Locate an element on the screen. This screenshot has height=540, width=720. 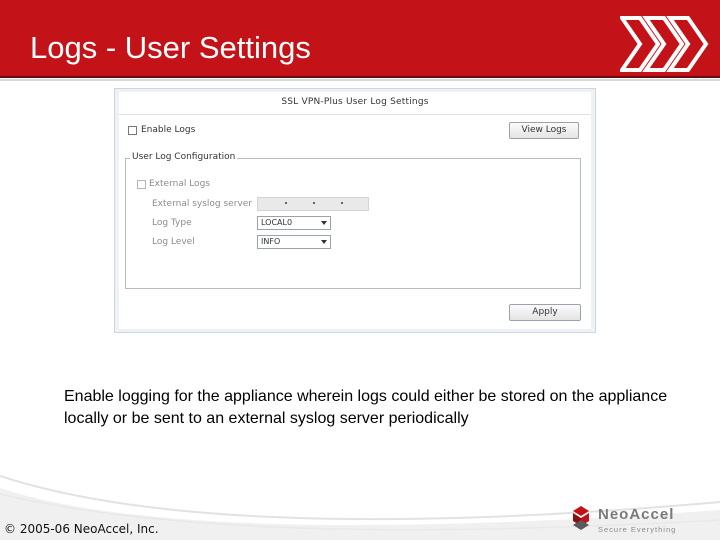
slide-title-bar: Logs - User Settings is located at coordinates (360, 39).